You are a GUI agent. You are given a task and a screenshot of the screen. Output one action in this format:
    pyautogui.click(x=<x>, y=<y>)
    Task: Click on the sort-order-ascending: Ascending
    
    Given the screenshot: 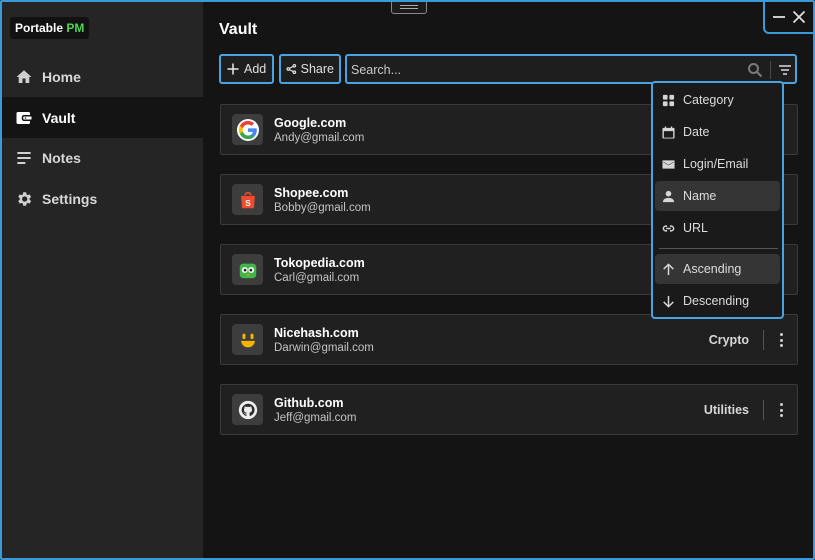 What is the action you would take?
    pyautogui.click(x=717, y=269)
    